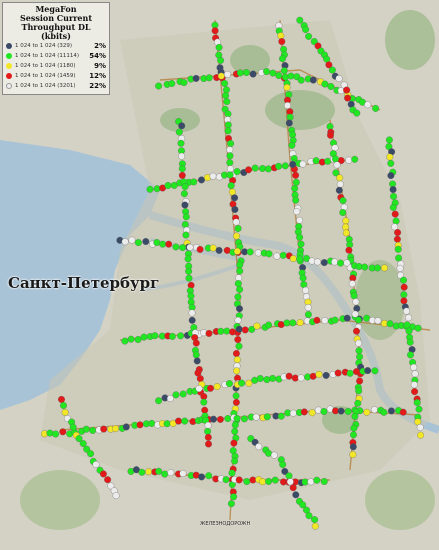 The width and height of the screenshot is (439, 550). What do you see at coordinates (97, 56) in the screenshot?
I see `legend-percent: 54%` at bounding box center [97, 56].